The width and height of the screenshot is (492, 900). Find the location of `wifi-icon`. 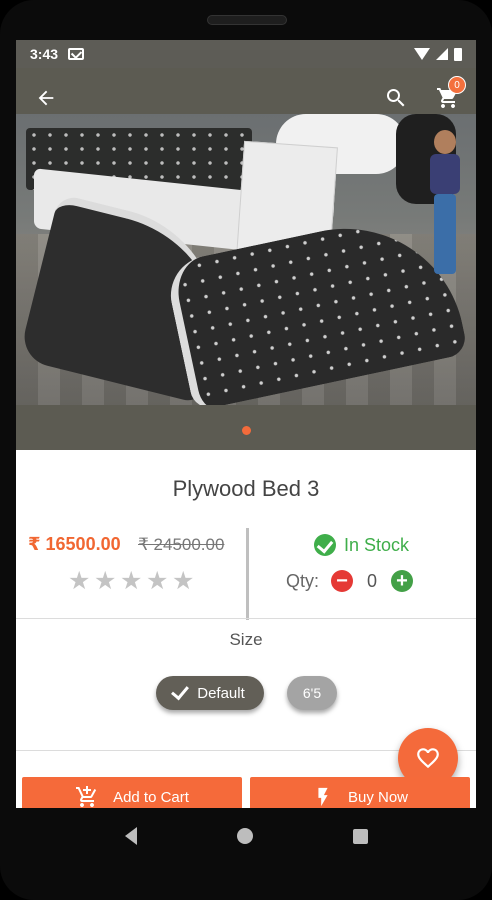

wifi-icon is located at coordinates (422, 54).